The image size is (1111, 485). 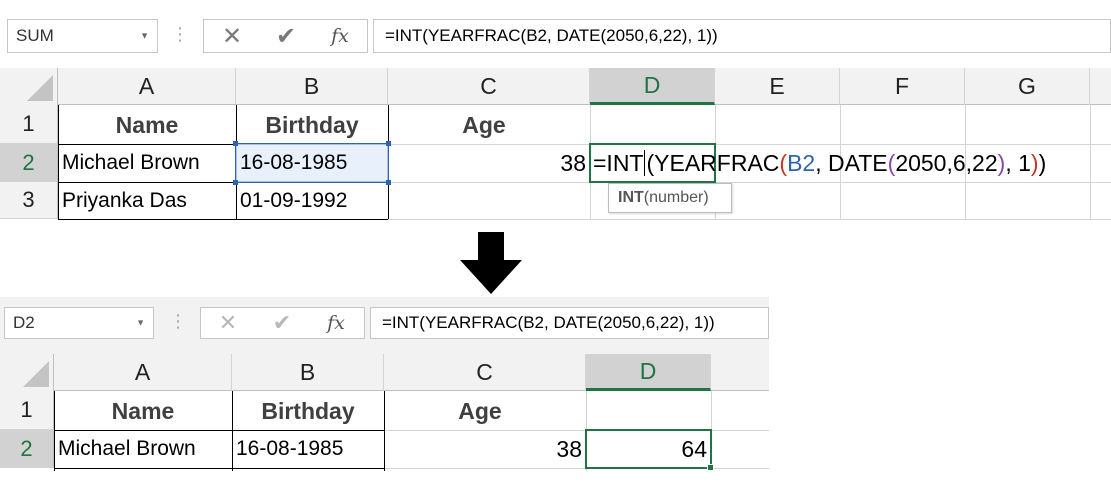 I want to click on text-cursor, so click(x=645, y=163).